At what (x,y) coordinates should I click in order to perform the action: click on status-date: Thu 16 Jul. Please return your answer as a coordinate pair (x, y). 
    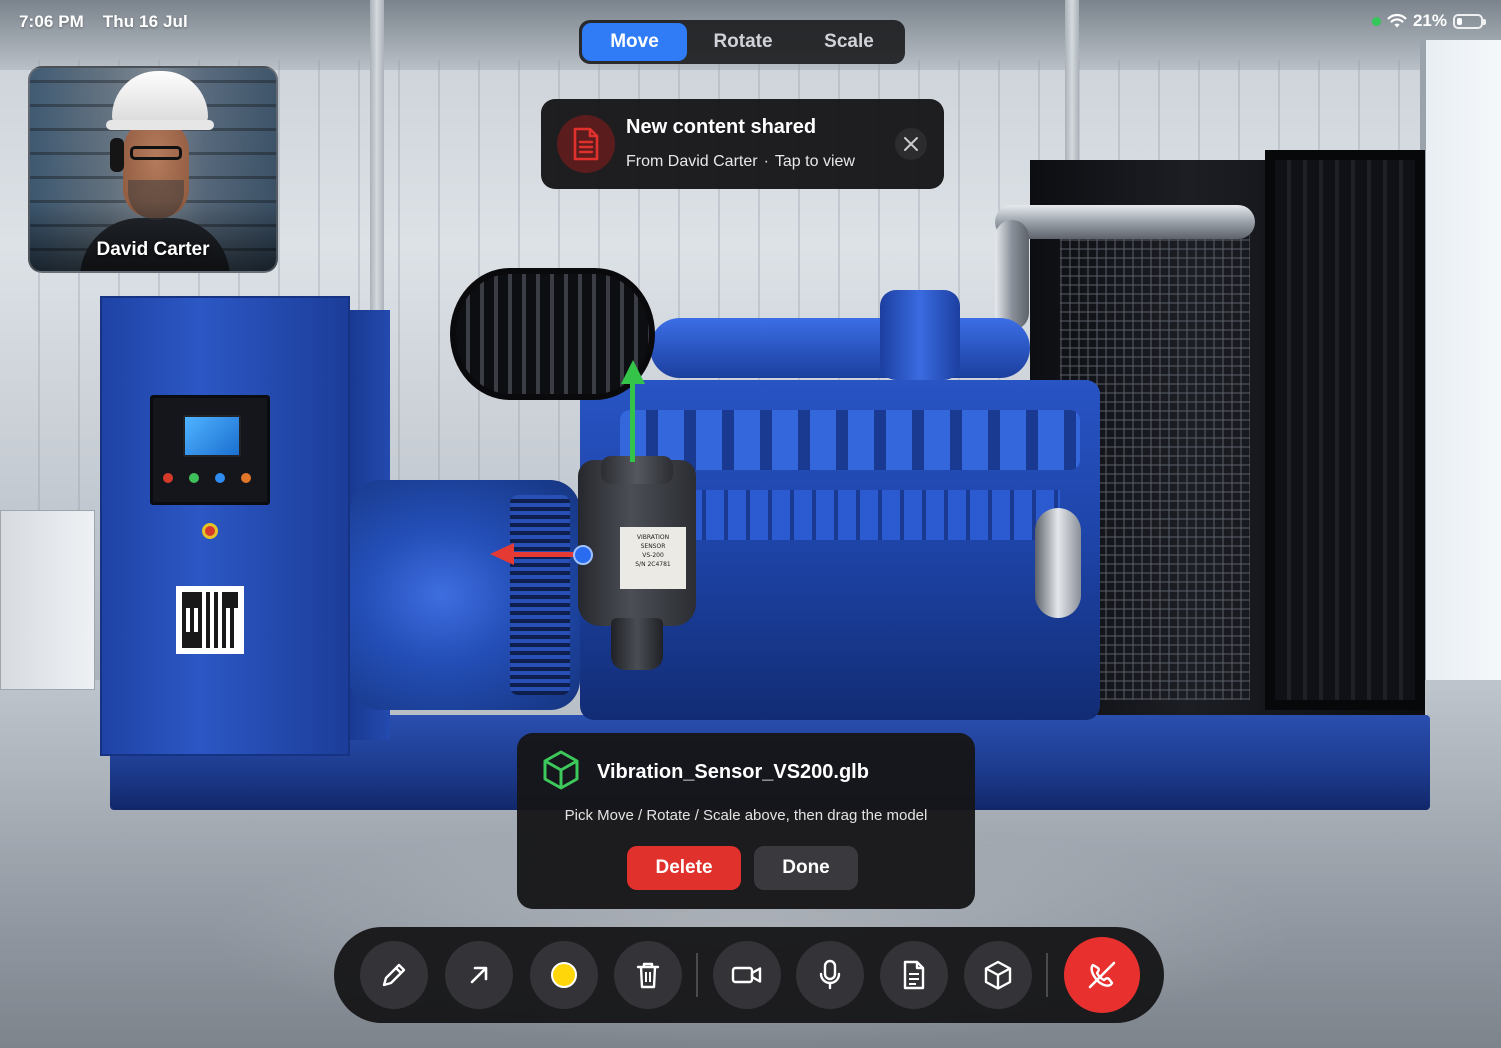
    Looking at the image, I should click on (145, 21).